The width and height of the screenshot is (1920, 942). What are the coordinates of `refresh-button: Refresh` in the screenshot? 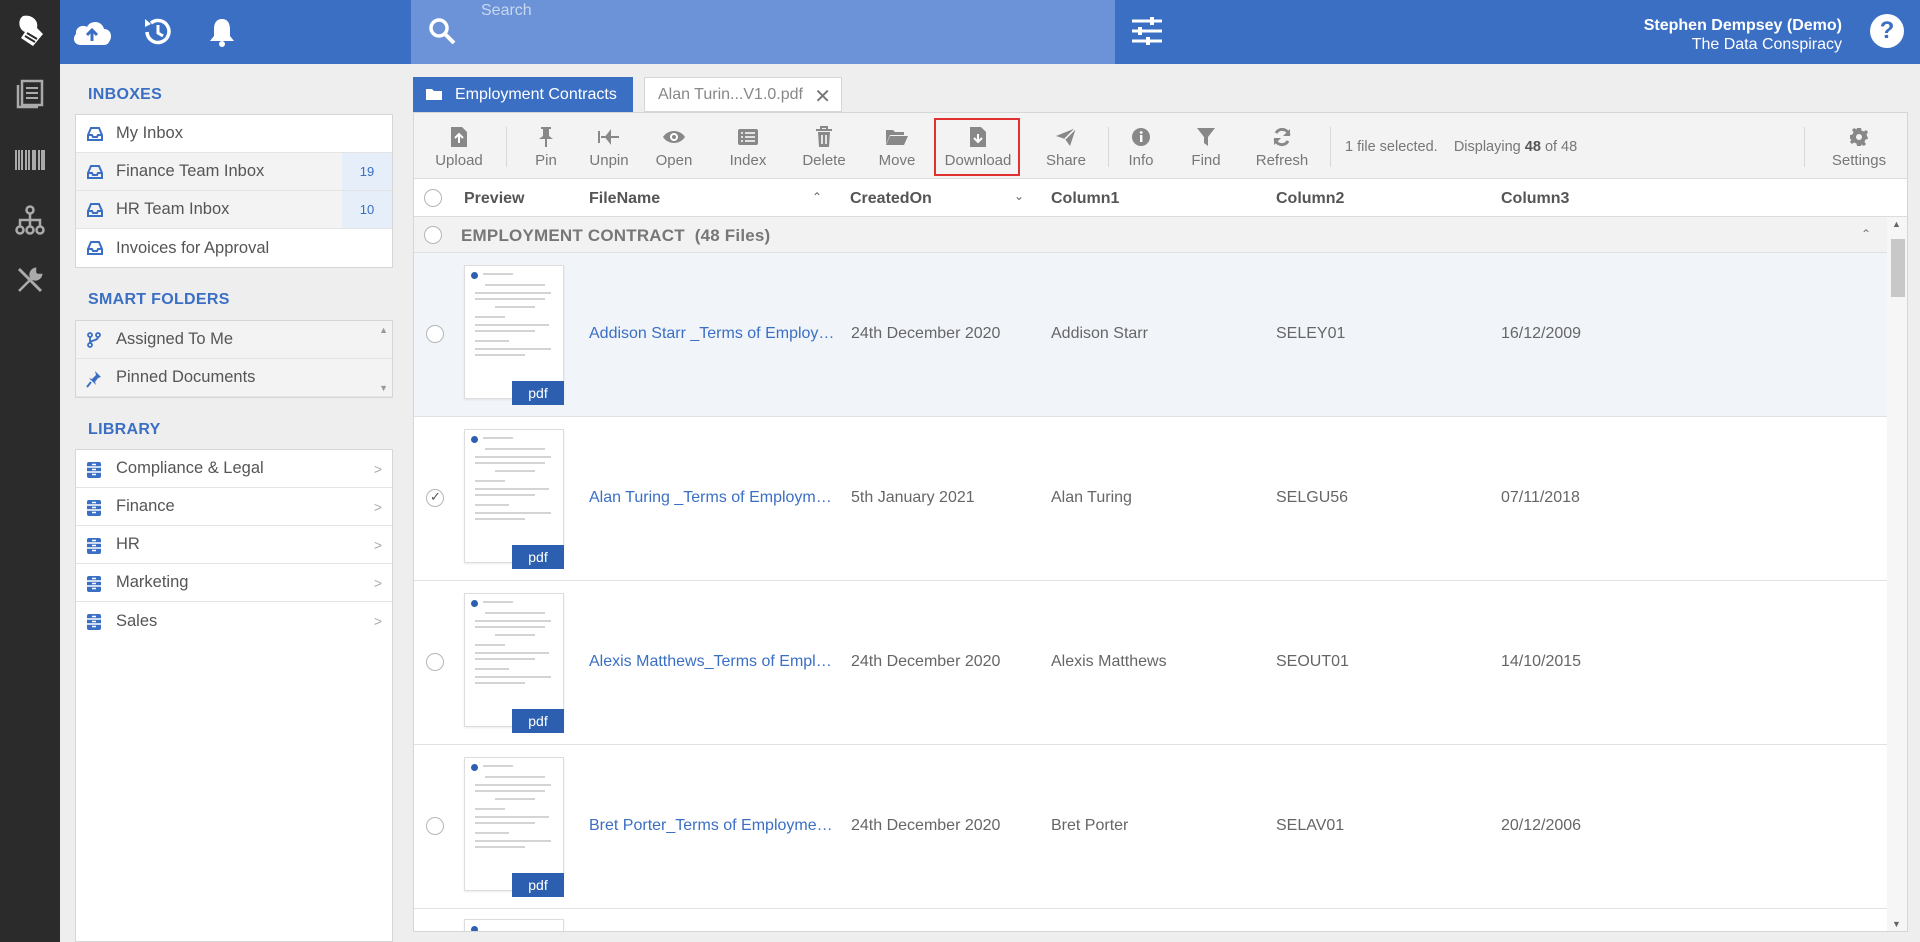 It's located at (1282, 148).